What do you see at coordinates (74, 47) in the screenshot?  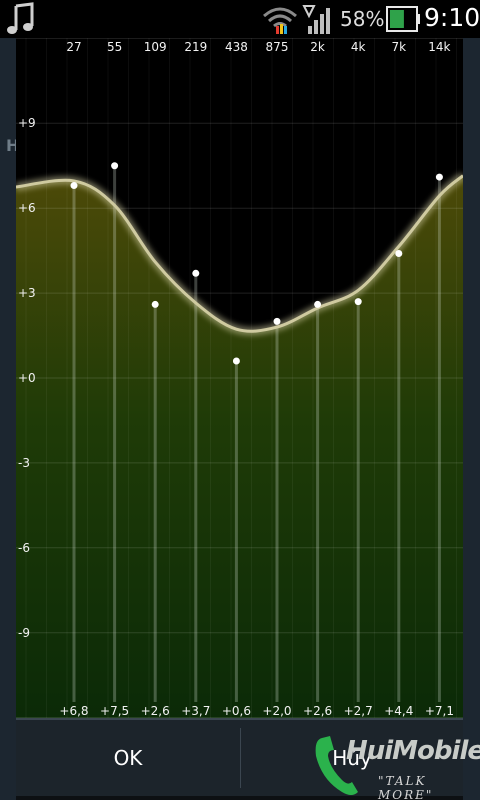 I see `band-frequency-label: 27` at bounding box center [74, 47].